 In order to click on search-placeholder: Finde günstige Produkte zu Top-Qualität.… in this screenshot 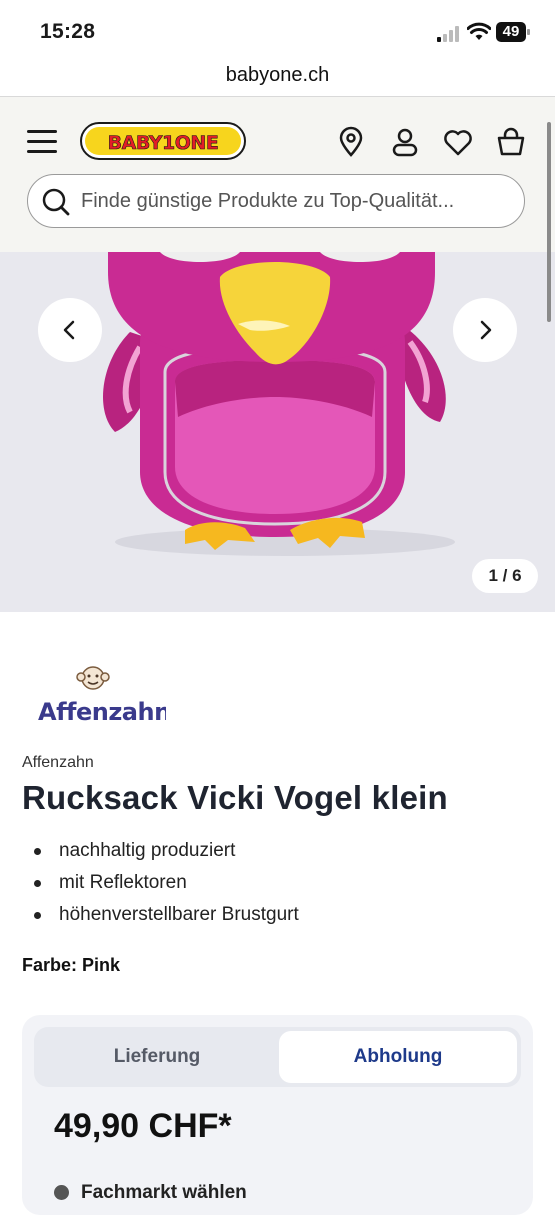, I will do `click(268, 201)`.